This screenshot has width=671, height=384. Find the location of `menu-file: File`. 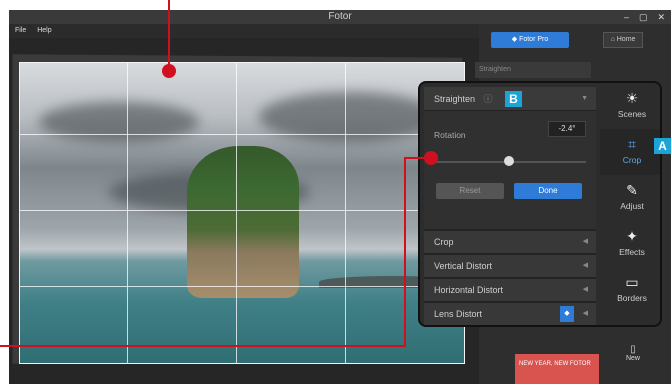

menu-file: File is located at coordinates (20, 30).